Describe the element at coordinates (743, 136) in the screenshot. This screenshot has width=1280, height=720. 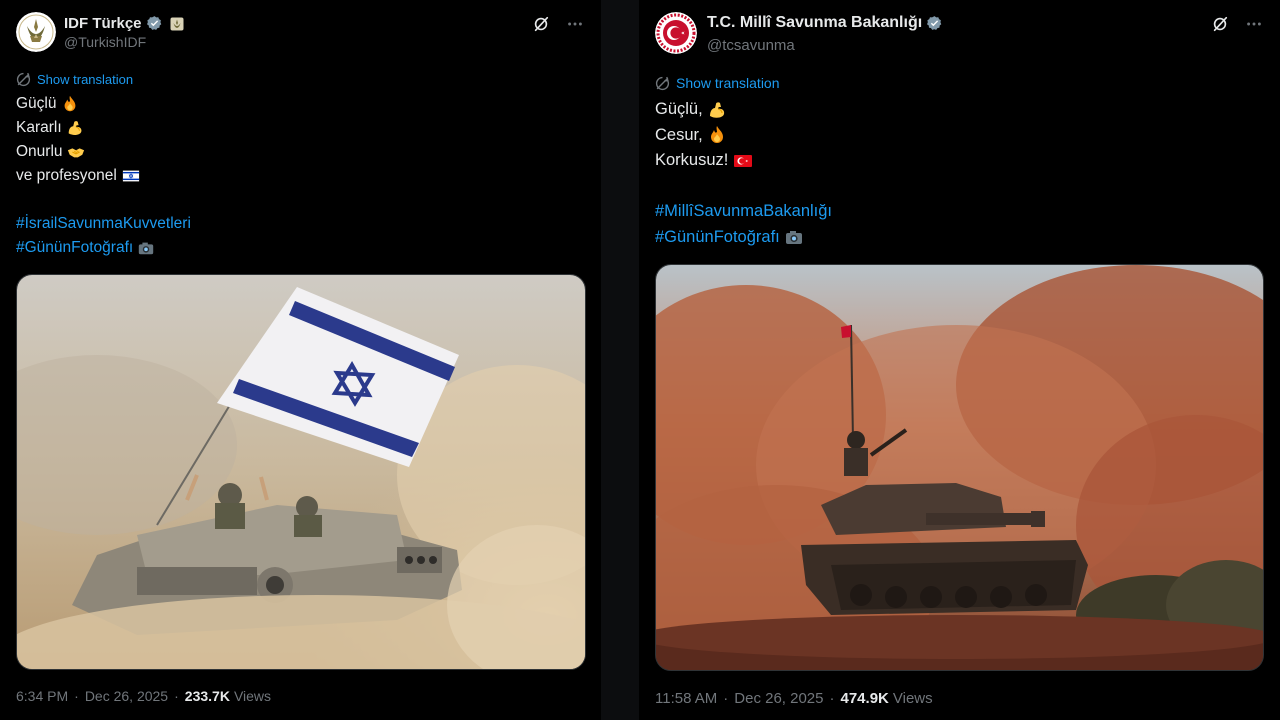
I see `text-line: Cesur,` at that location.